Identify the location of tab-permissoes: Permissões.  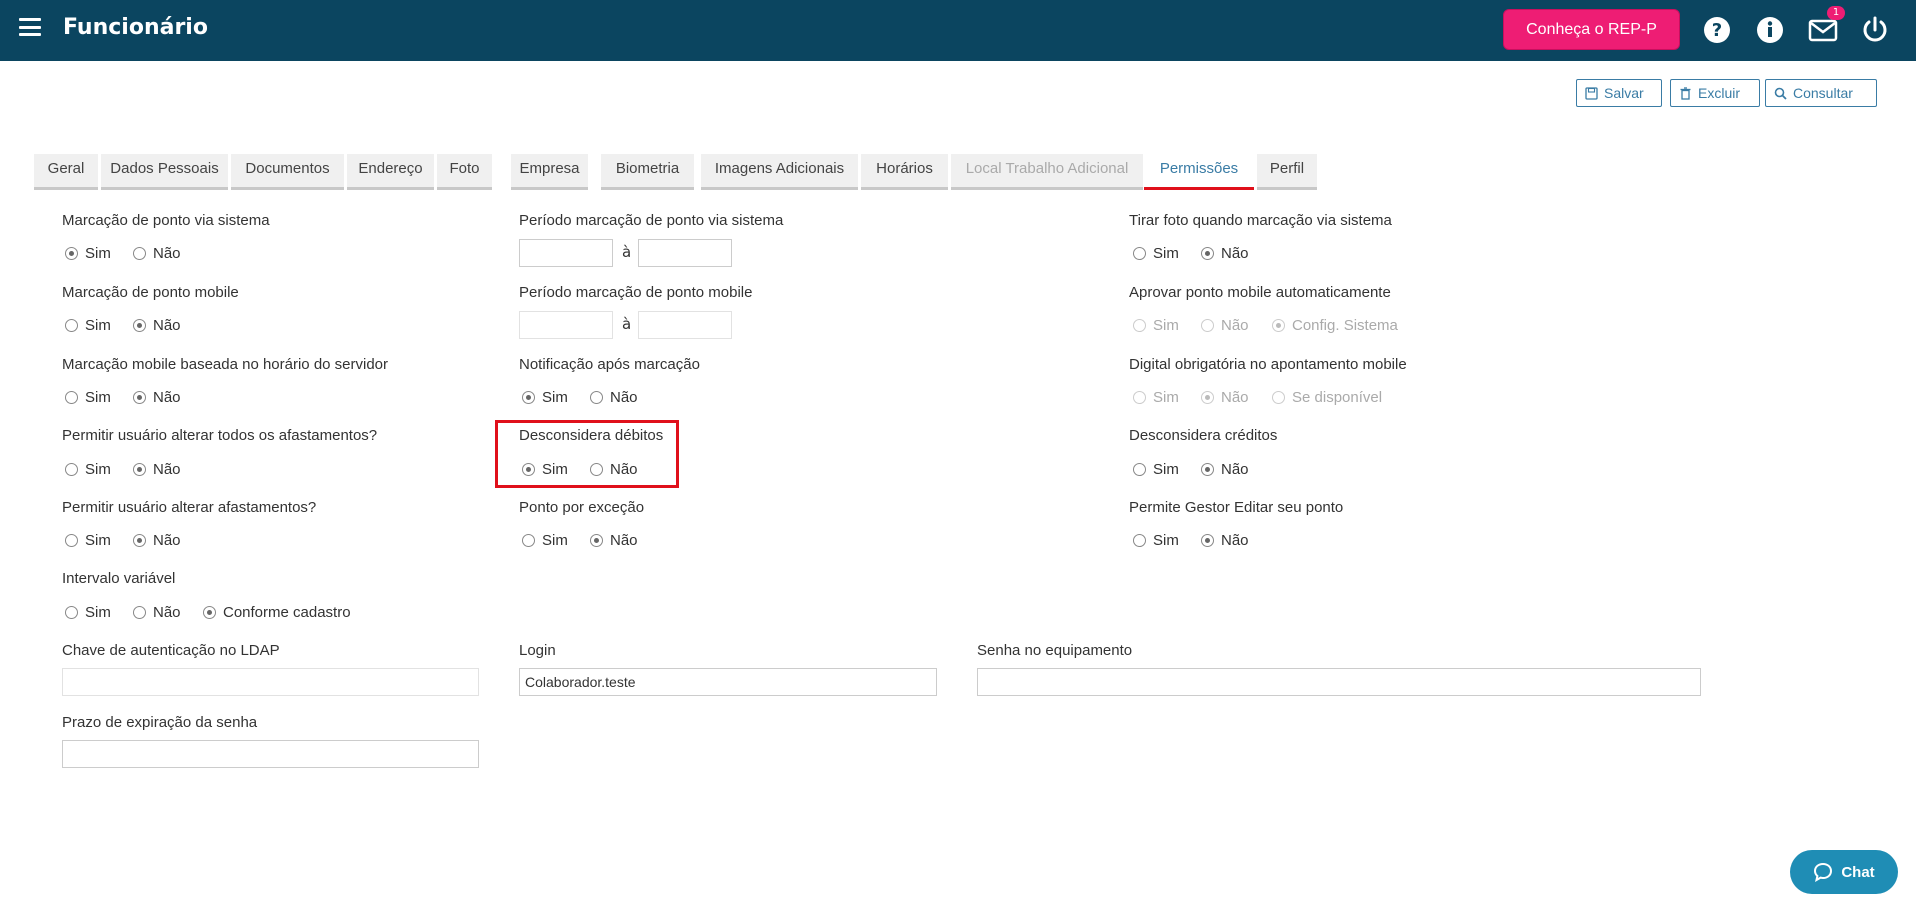
(1199, 172).